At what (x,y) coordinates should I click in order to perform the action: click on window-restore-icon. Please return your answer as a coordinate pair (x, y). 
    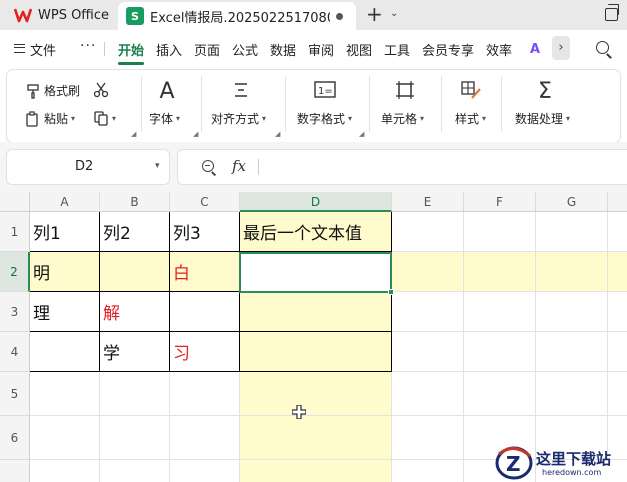
    Looking at the image, I should click on (612, 12).